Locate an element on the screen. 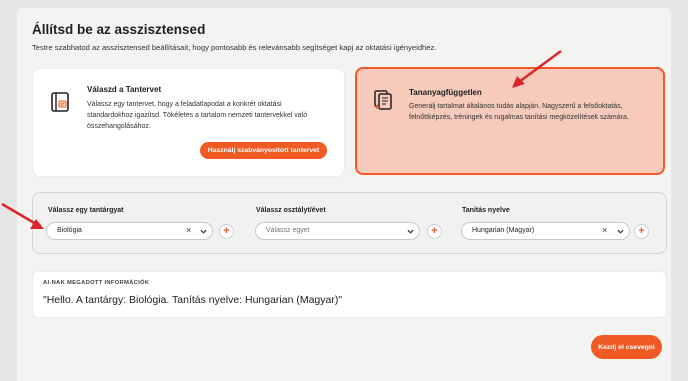 Image resolution: width=688 pixels, height=381 pixels. subject-selected-value: Biológia is located at coordinates (69, 230).